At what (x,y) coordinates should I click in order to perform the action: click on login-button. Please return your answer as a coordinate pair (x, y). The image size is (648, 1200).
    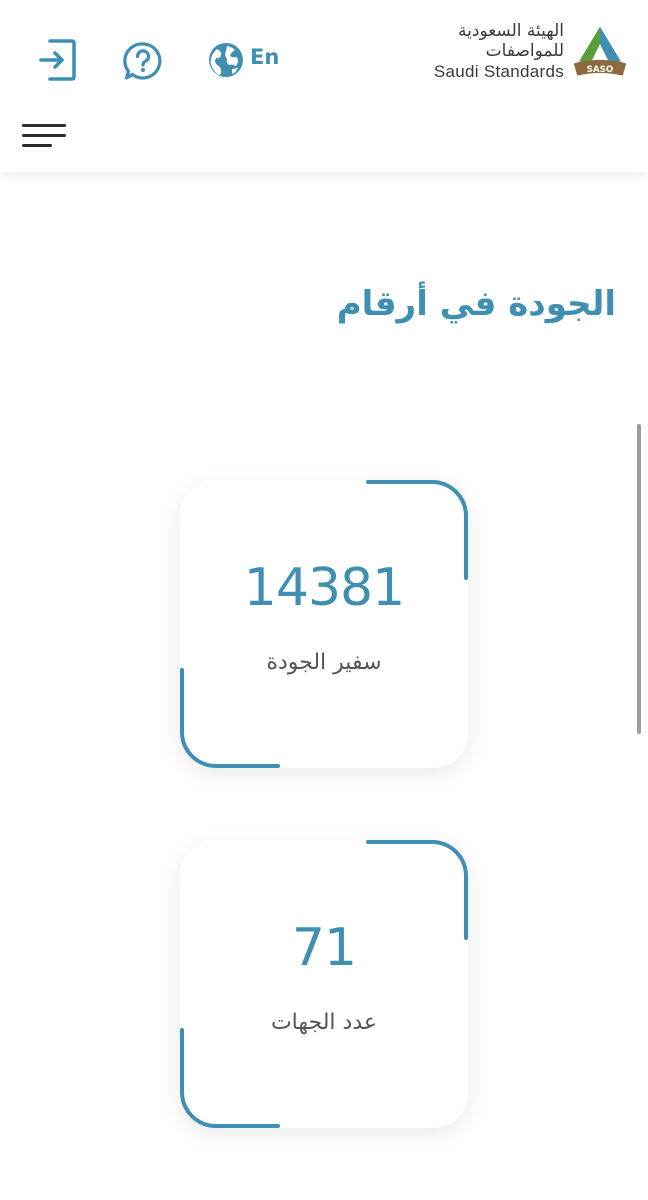
    Looking at the image, I should click on (58, 60).